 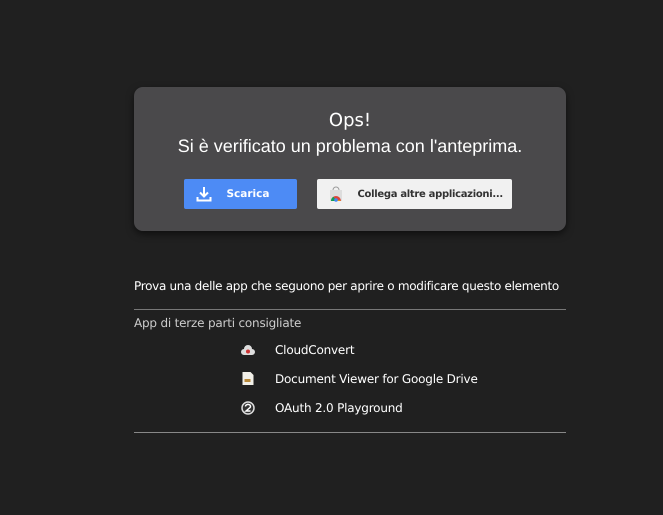 What do you see at coordinates (336, 194) in the screenshot?
I see `store-bag-icon` at bounding box center [336, 194].